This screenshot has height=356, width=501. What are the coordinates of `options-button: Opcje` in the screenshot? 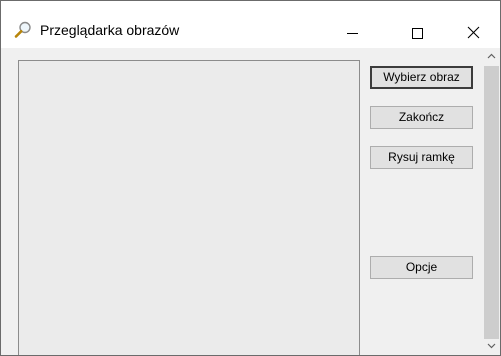 It's located at (421, 267).